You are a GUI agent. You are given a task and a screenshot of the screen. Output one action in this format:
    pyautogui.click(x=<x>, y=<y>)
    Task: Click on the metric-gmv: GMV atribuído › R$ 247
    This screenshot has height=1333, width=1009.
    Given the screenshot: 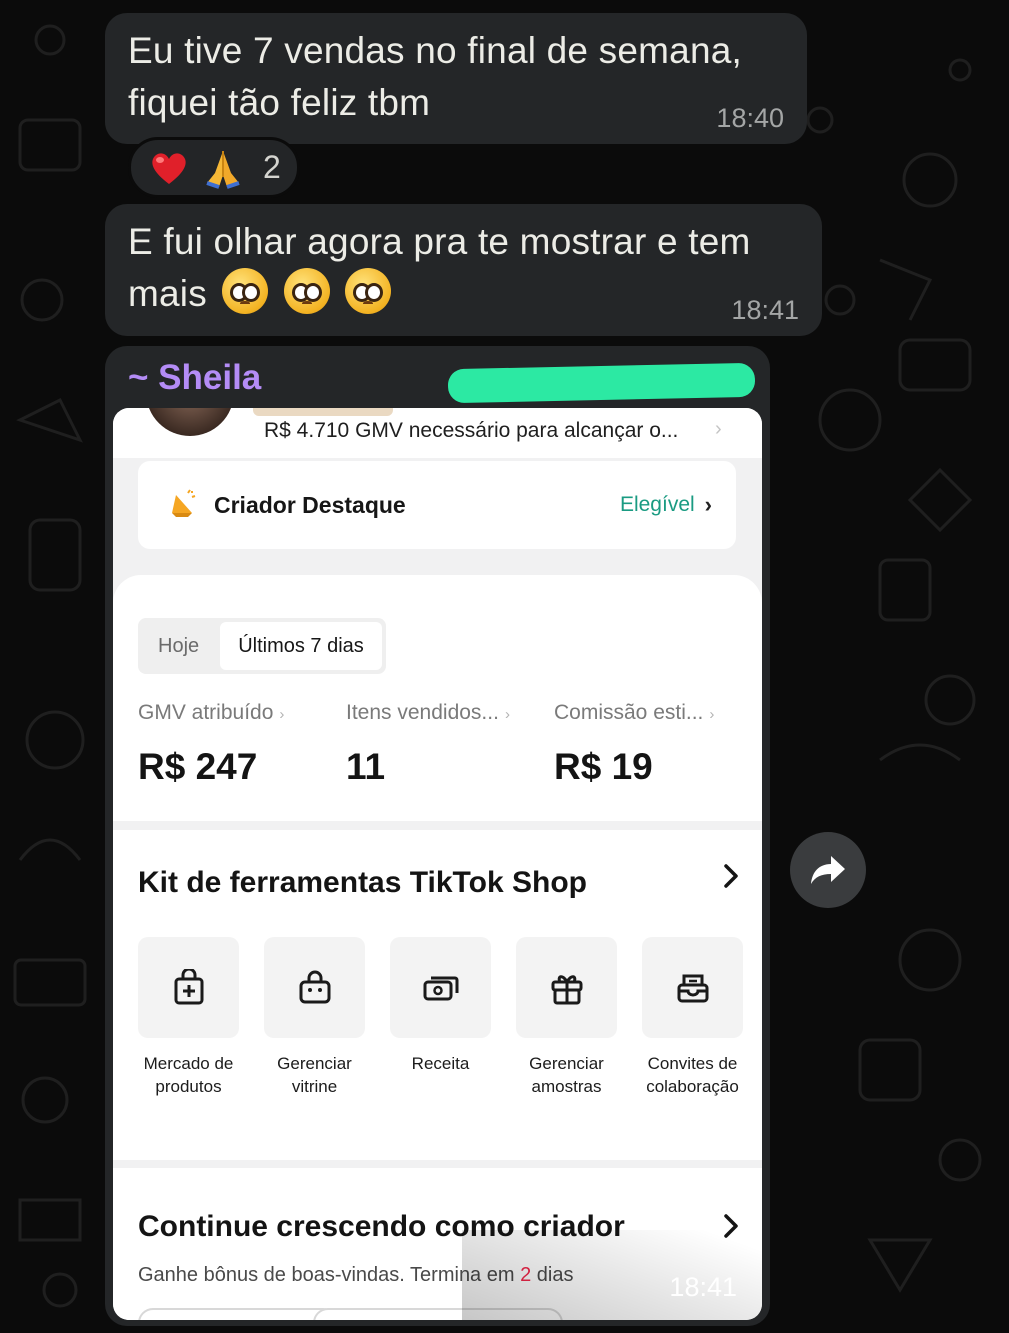 What is the action you would take?
    pyautogui.click(x=211, y=744)
    